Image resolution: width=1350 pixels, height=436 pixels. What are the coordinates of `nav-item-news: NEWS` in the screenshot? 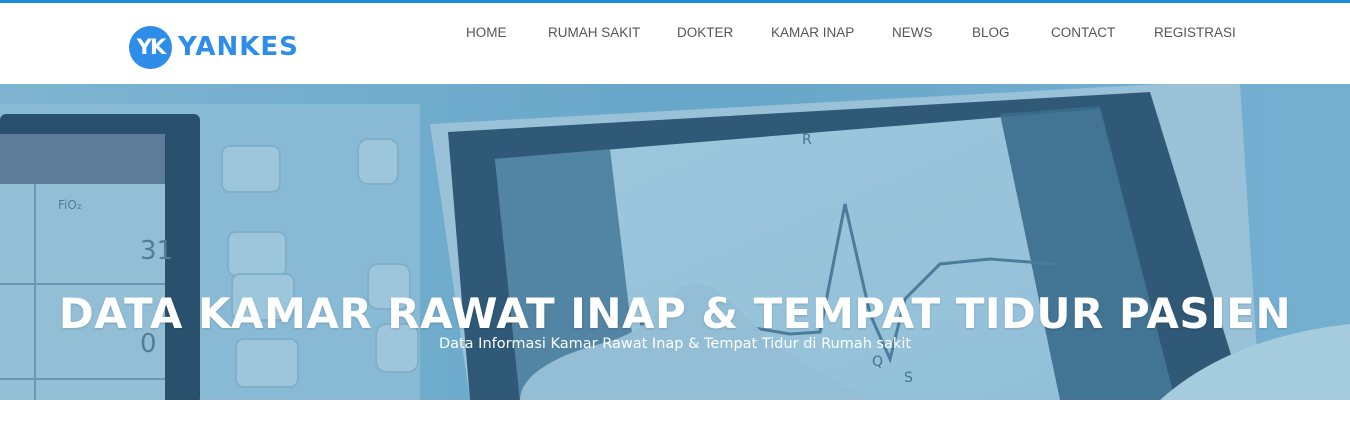 It's located at (912, 32).